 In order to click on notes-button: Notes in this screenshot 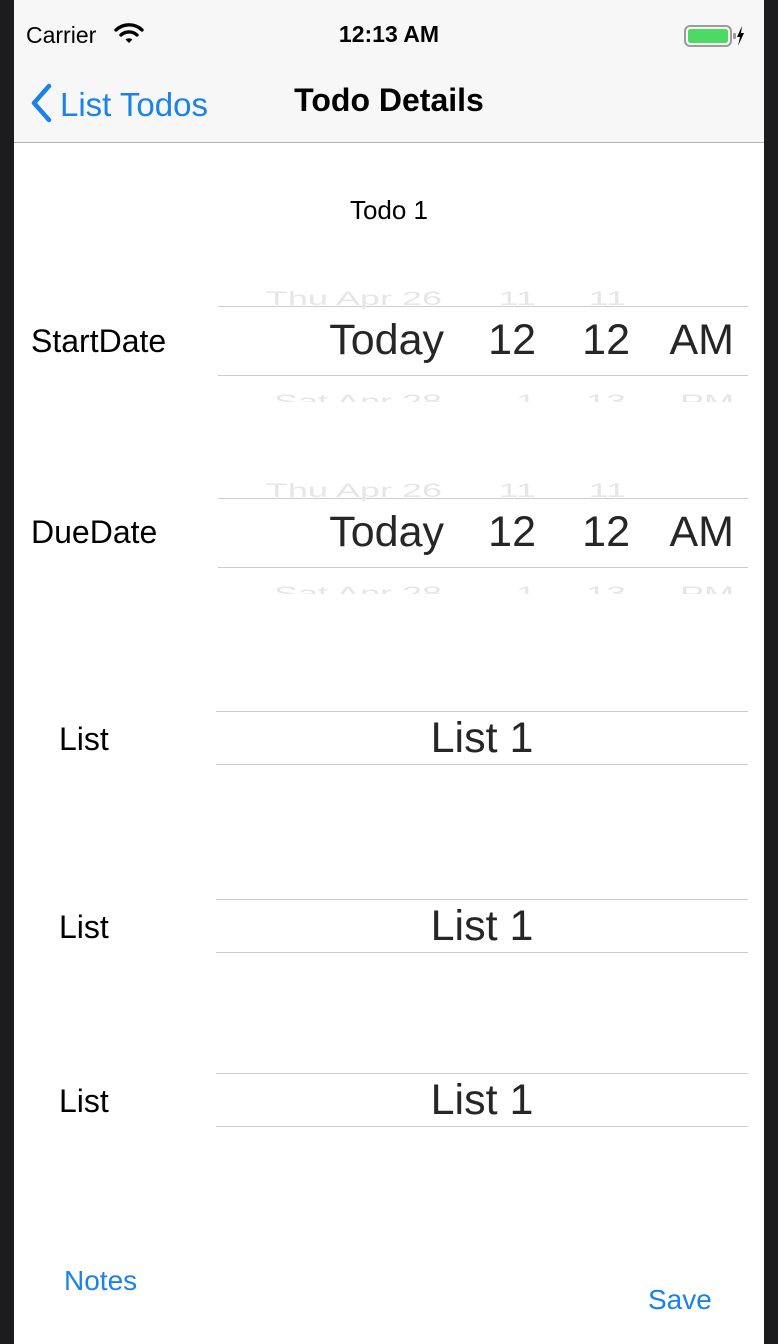, I will do `click(100, 1281)`.